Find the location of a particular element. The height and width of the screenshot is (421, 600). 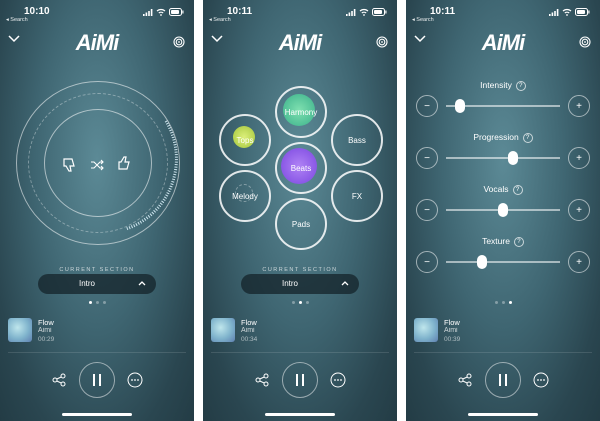

control-row-vocals: Vocals? − + is located at coordinates (503, 204).